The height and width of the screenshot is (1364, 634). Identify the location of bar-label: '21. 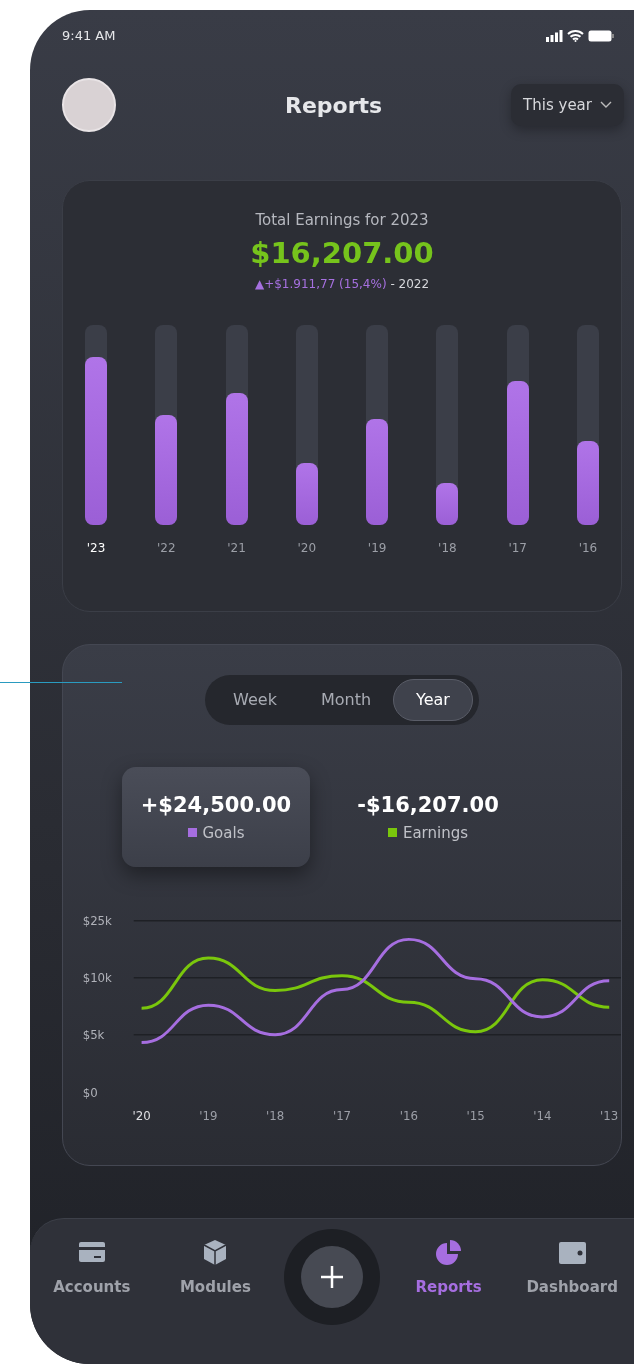
(236, 548).